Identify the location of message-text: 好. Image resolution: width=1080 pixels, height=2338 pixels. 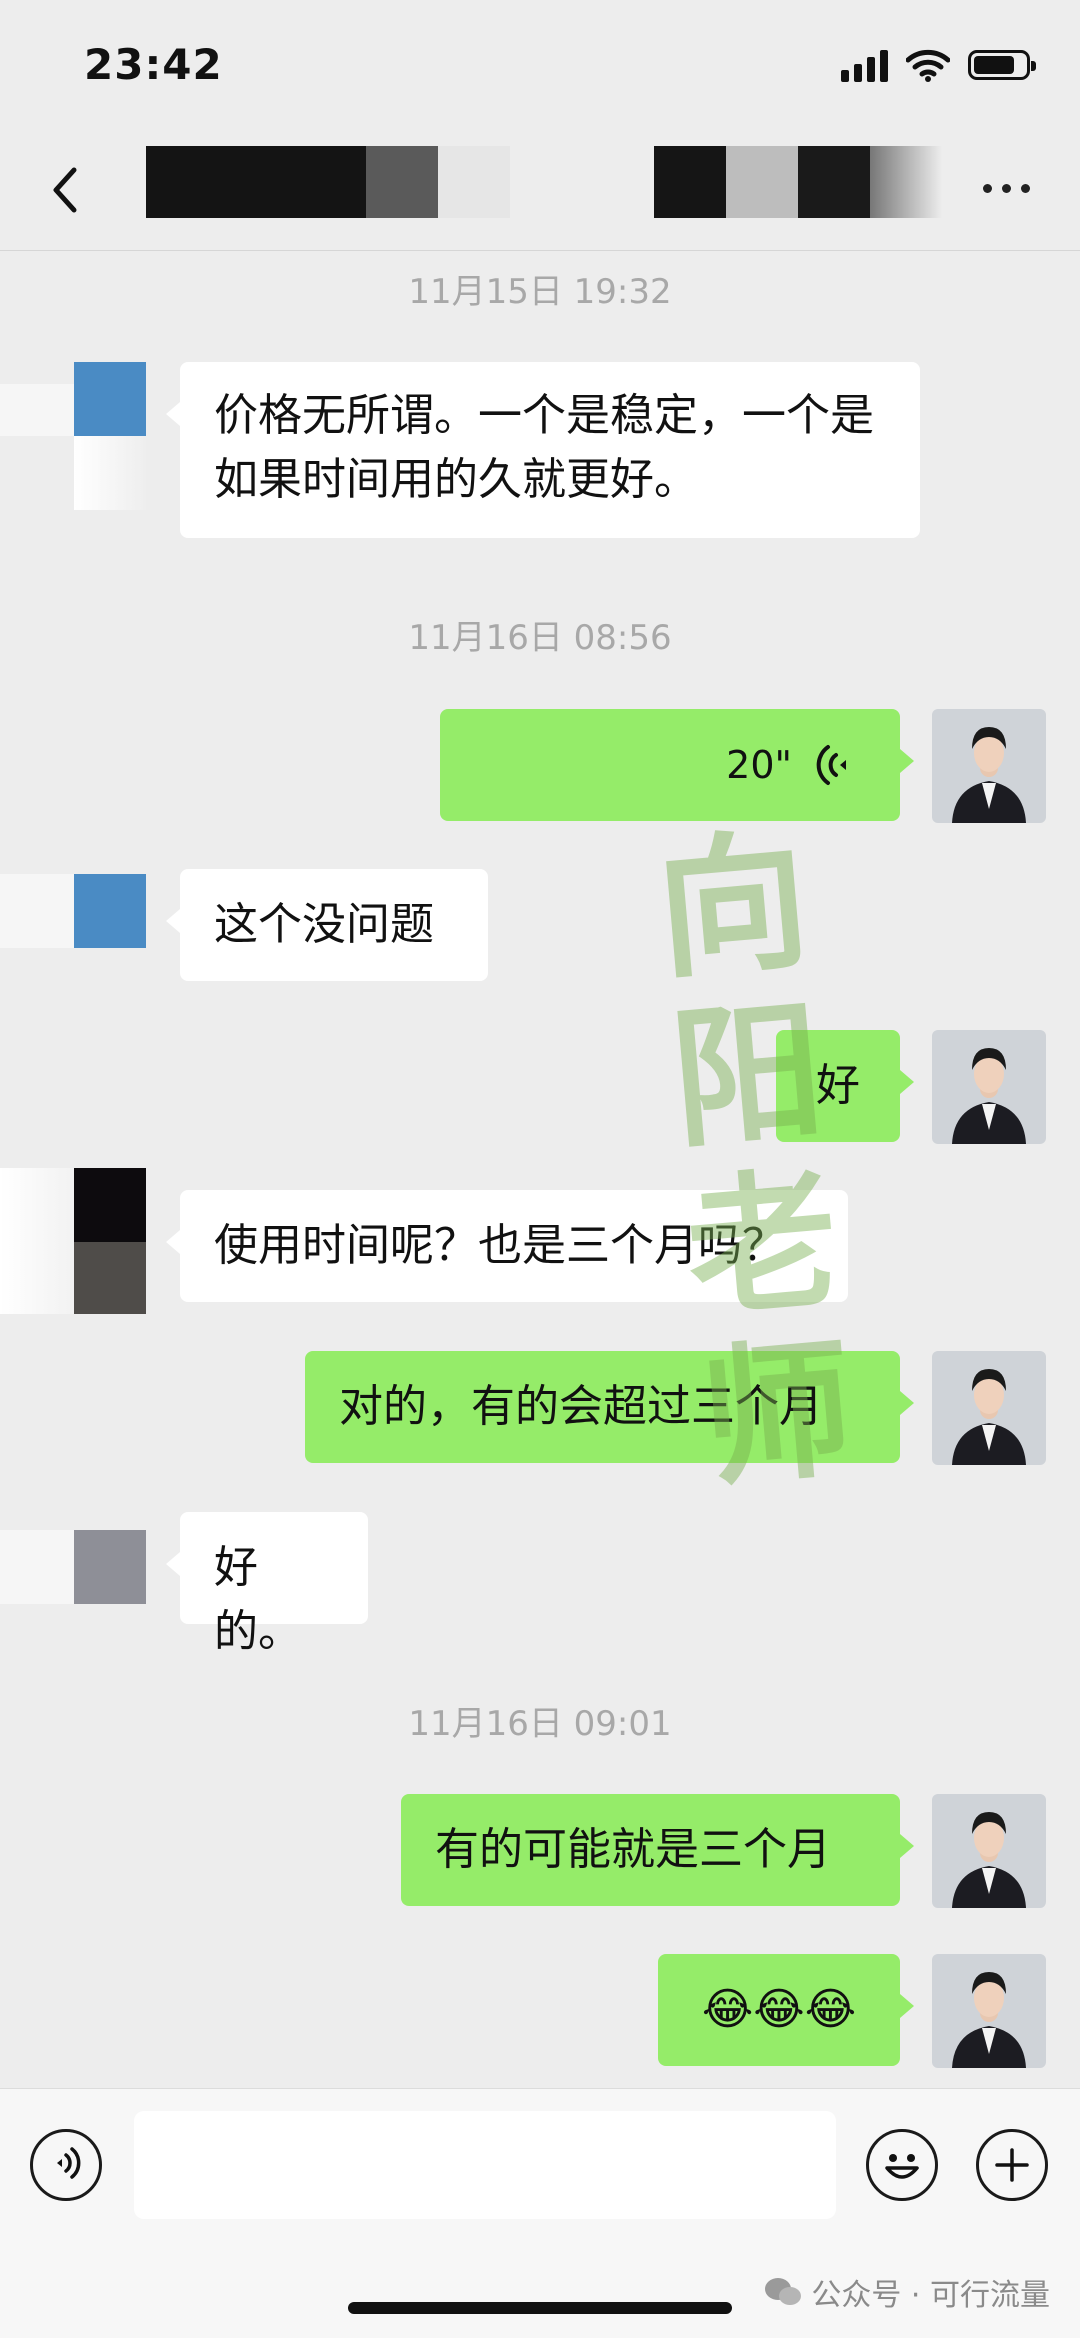
(838, 1085).